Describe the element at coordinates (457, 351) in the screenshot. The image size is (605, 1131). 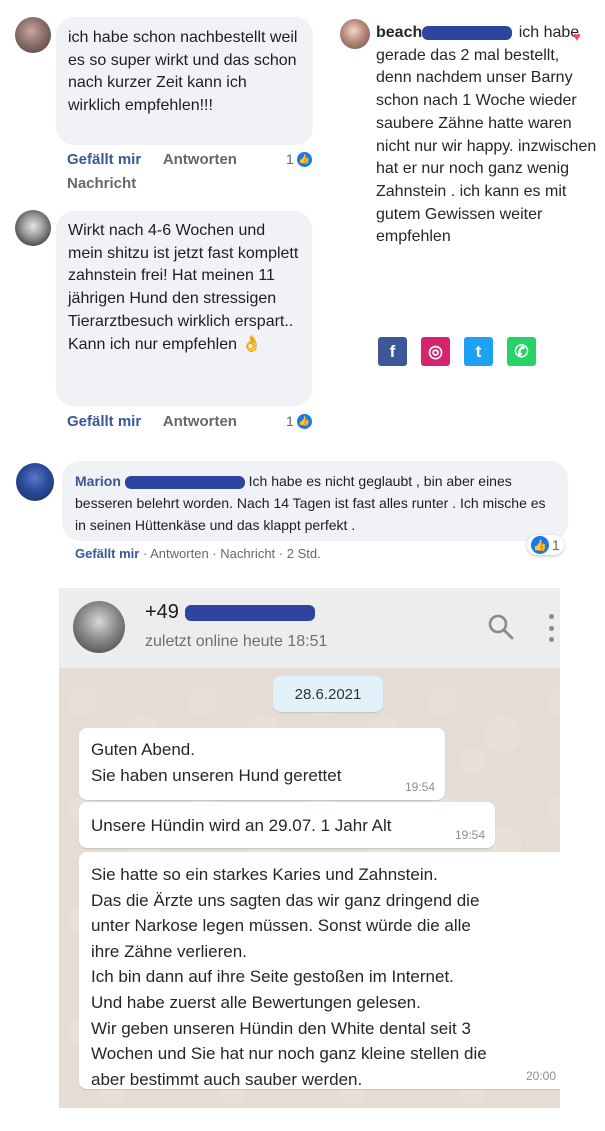
I see `share-buttons: f ◎ t ✆` at that location.